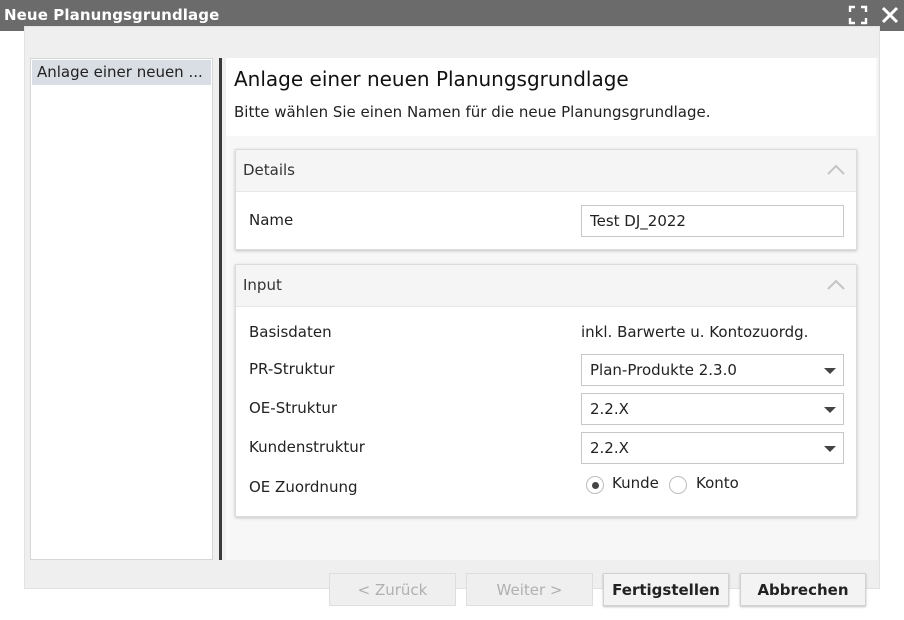 The width and height of the screenshot is (904, 620). What do you see at coordinates (666, 589) in the screenshot?
I see `finish-button: Fertigstellen` at bounding box center [666, 589].